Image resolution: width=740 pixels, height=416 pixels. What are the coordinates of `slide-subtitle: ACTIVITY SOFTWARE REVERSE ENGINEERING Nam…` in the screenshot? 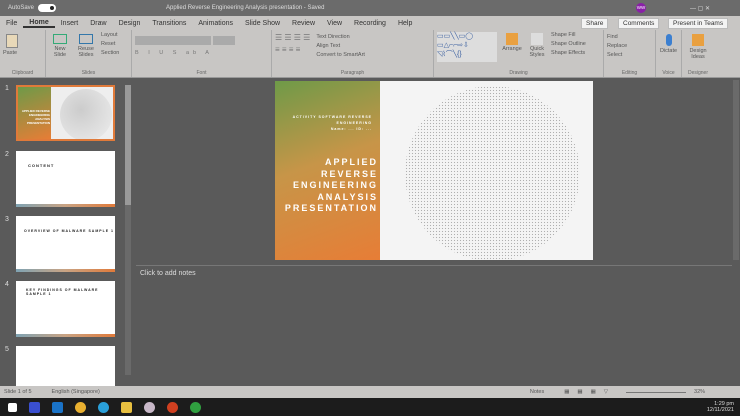 It's located at (332, 123).